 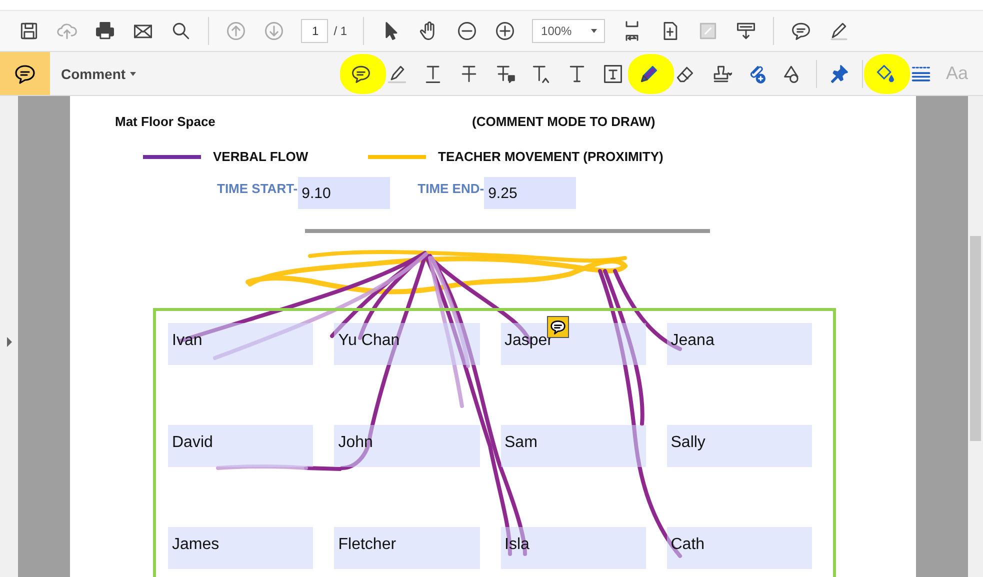 What do you see at coordinates (181, 31) in the screenshot?
I see `search-icon` at bounding box center [181, 31].